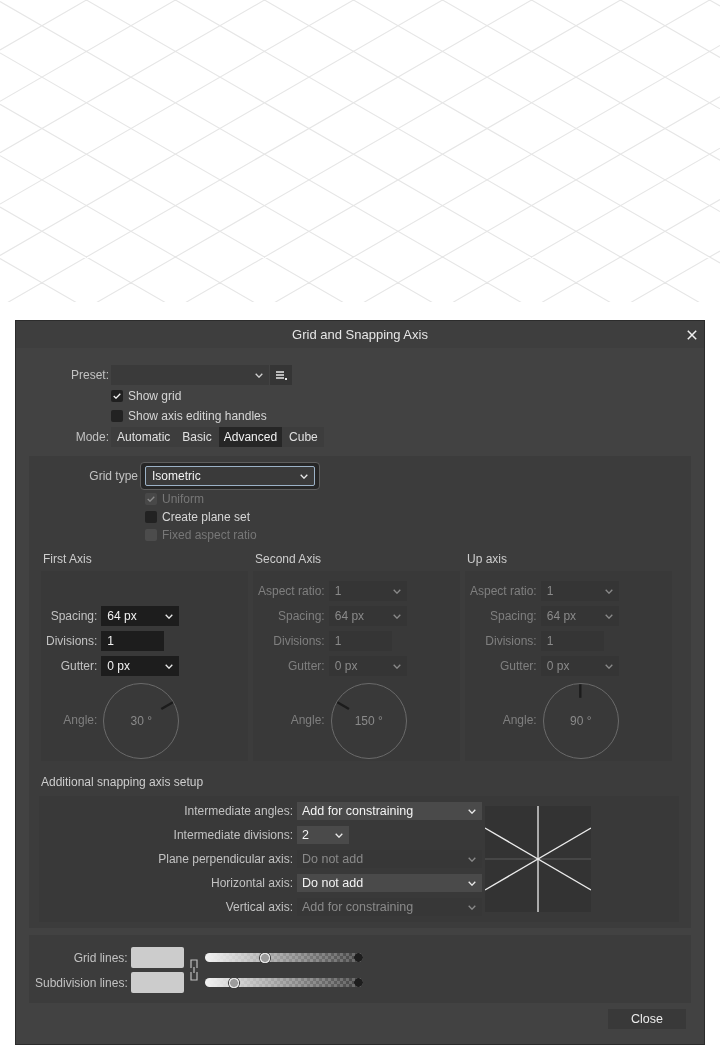 This screenshot has height=1063, width=720. I want to click on section-heading: Up axis, so click(486, 559).